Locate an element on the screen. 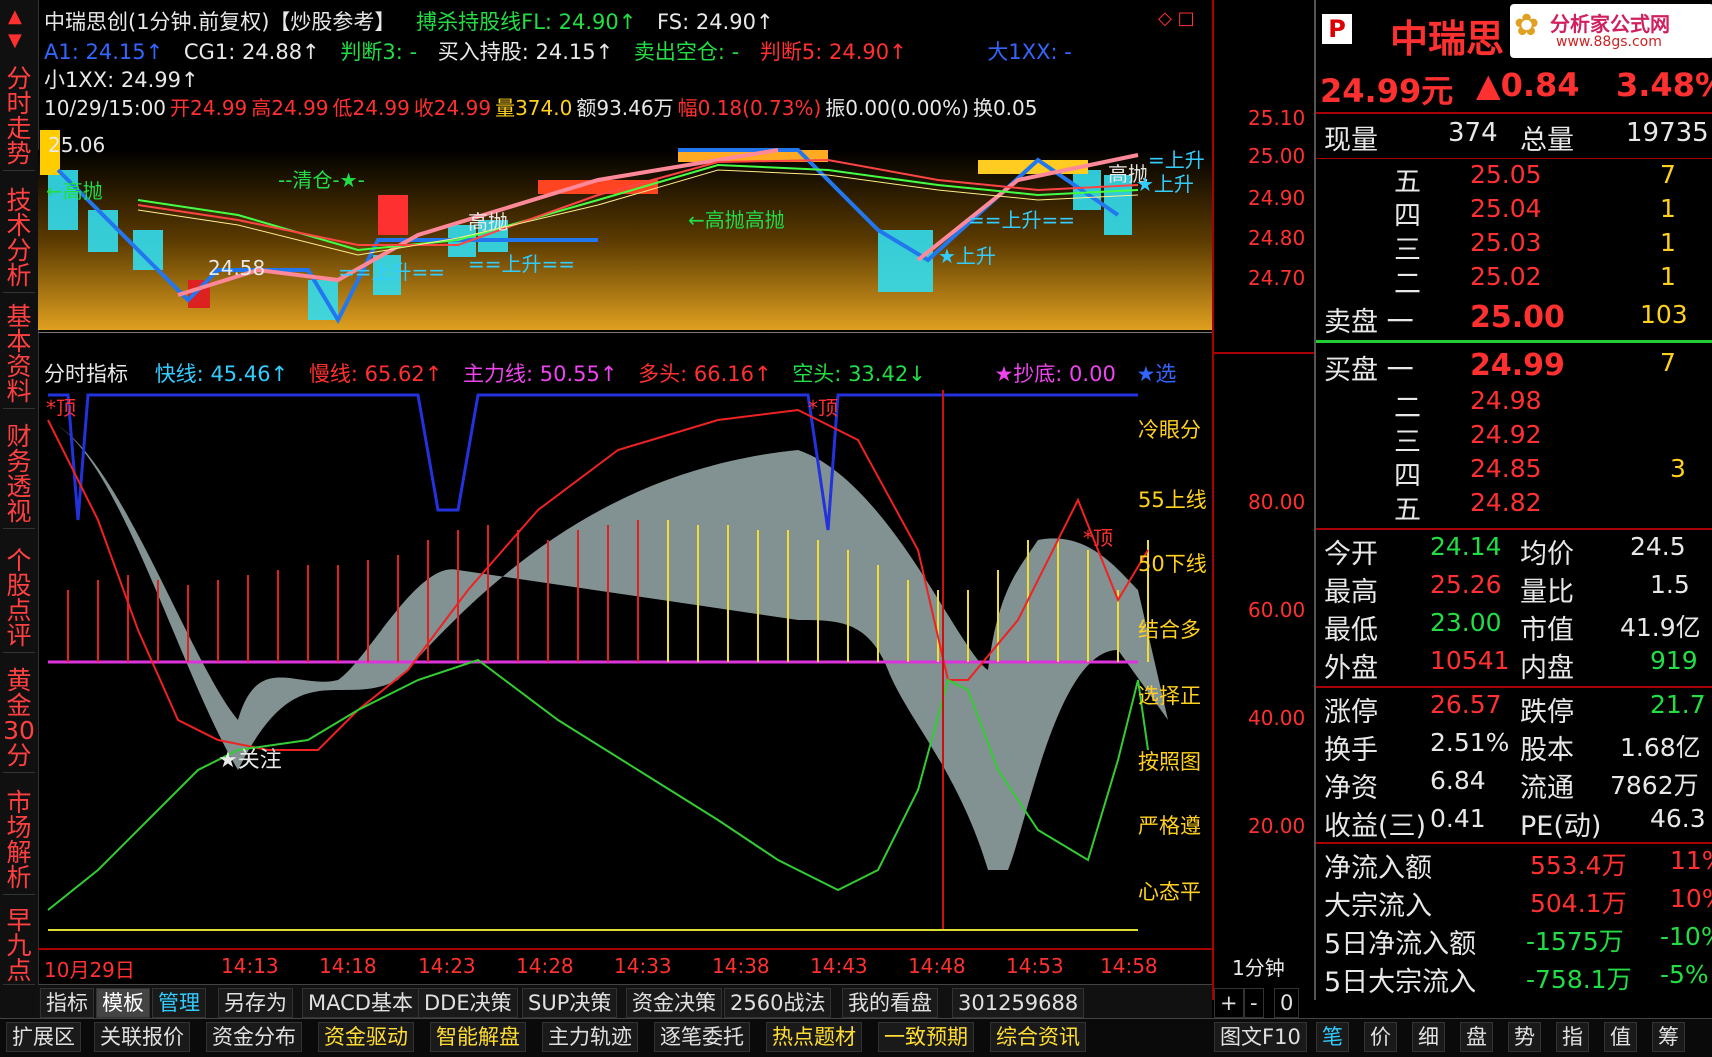 The height and width of the screenshot is (1057, 1712). tab-gegu: 个股点评 is located at coordinates (19, 600).